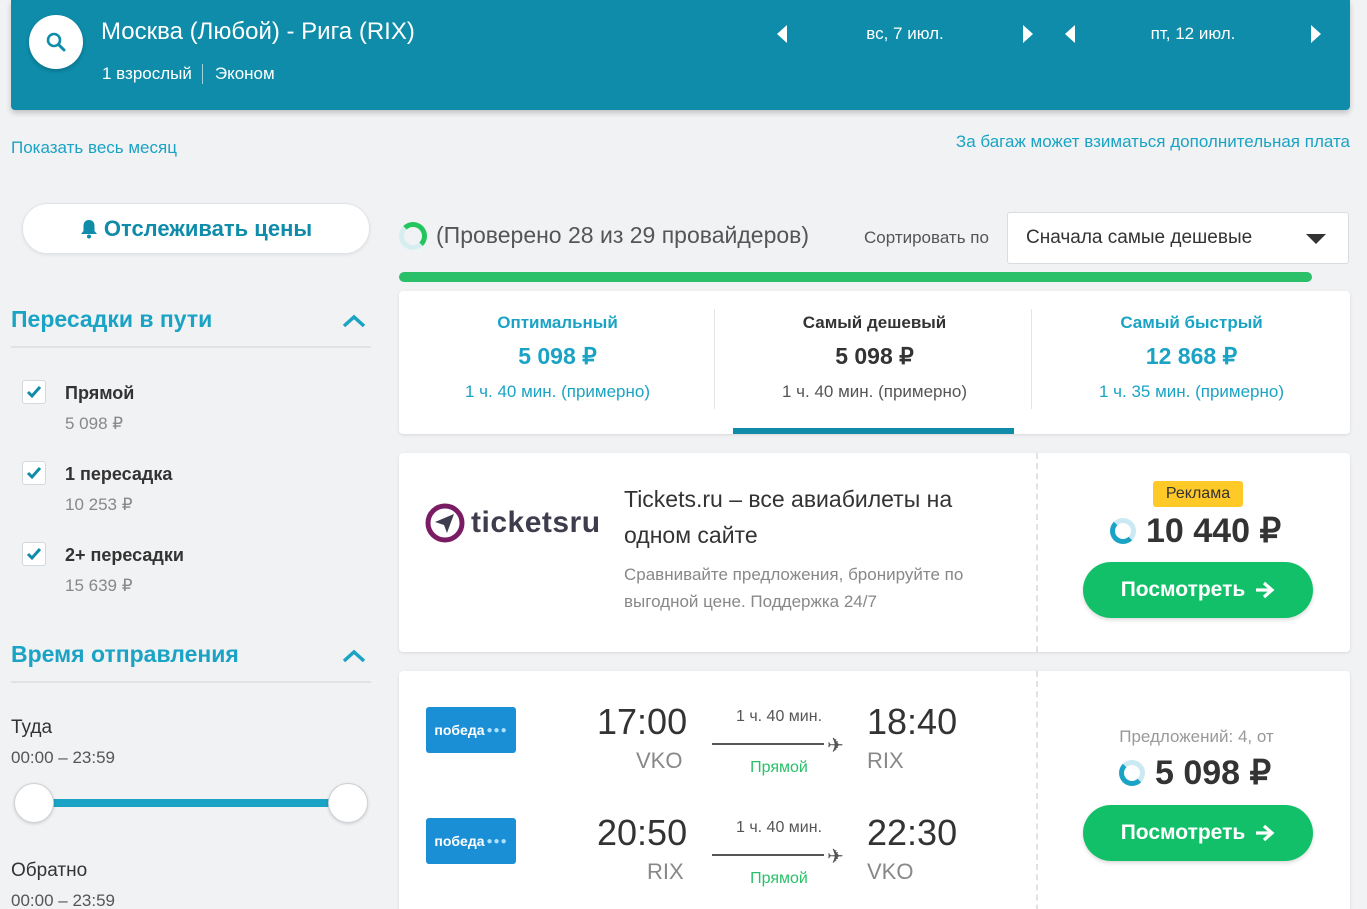 The width and height of the screenshot is (1367, 909). Describe the element at coordinates (885, 760) in the screenshot. I see `arrival-airport: RIX` at that location.